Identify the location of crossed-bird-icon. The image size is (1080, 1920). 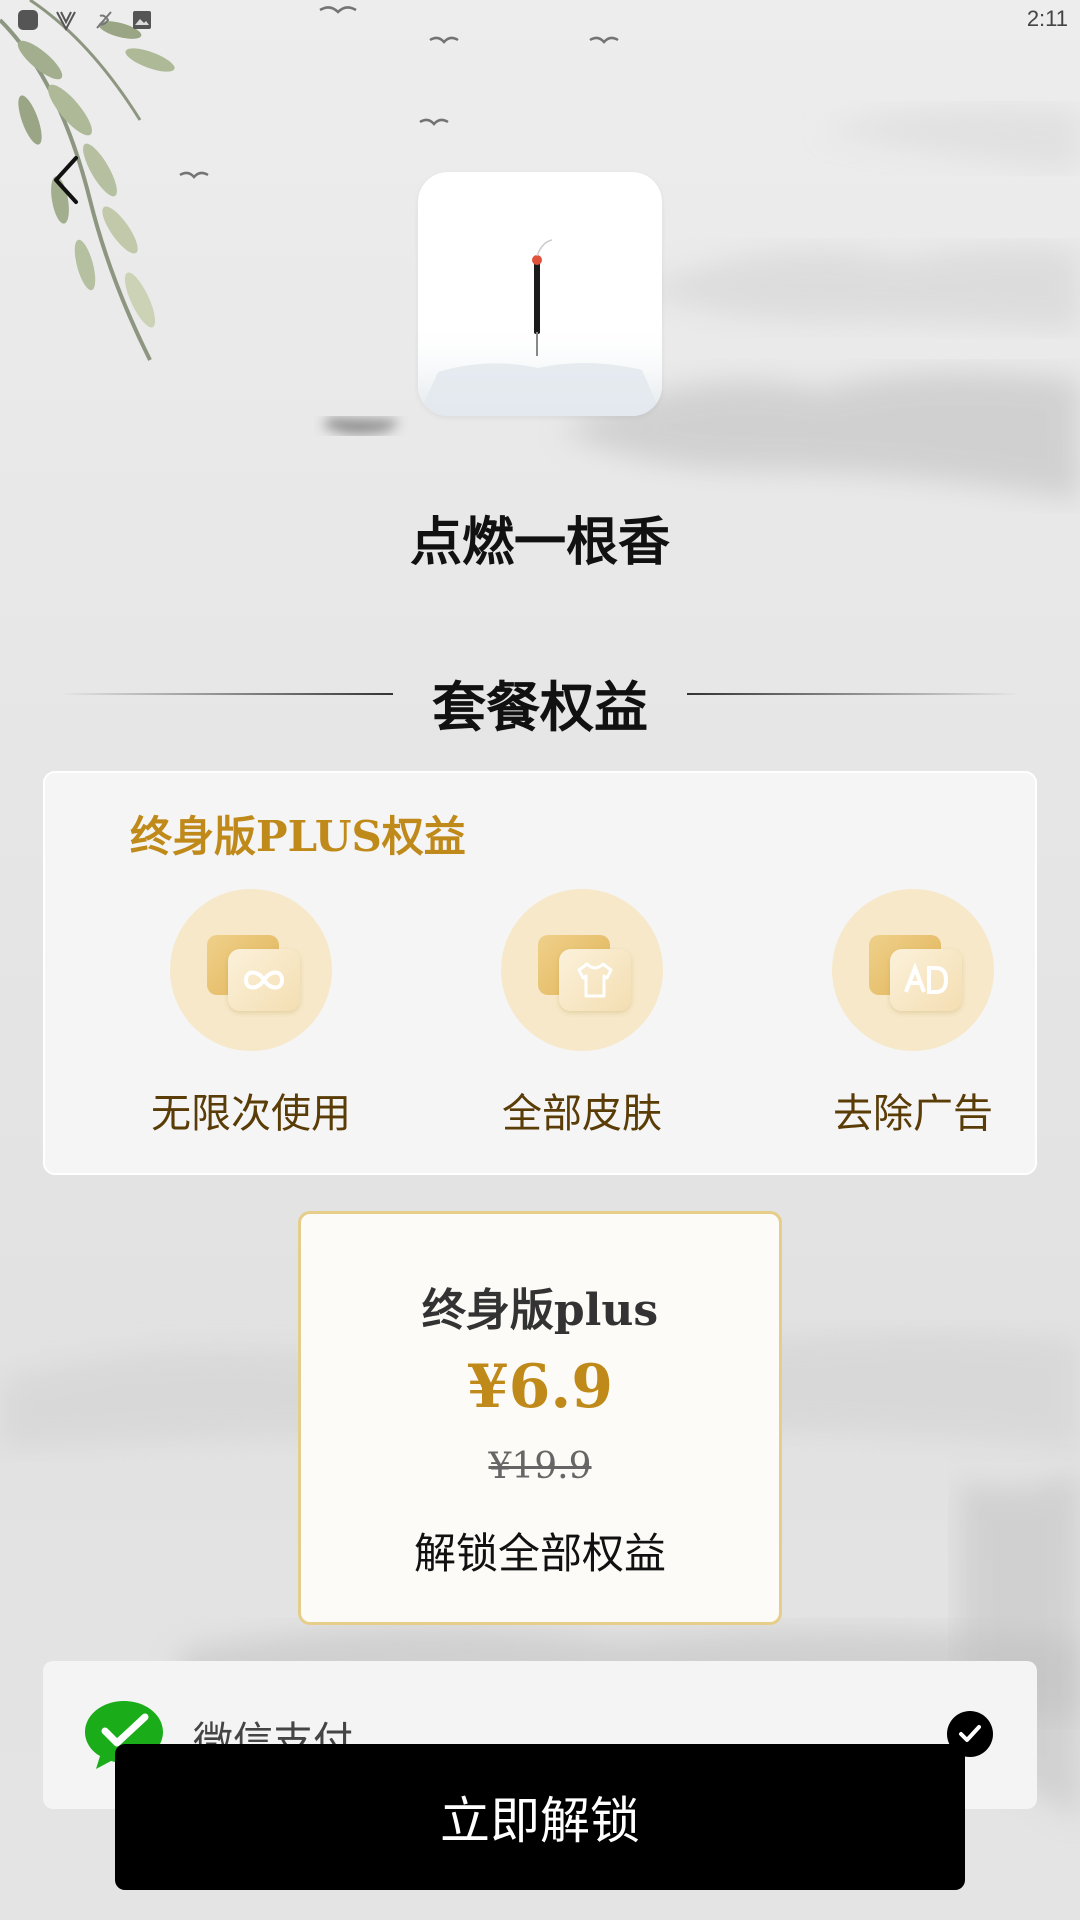
(104, 20).